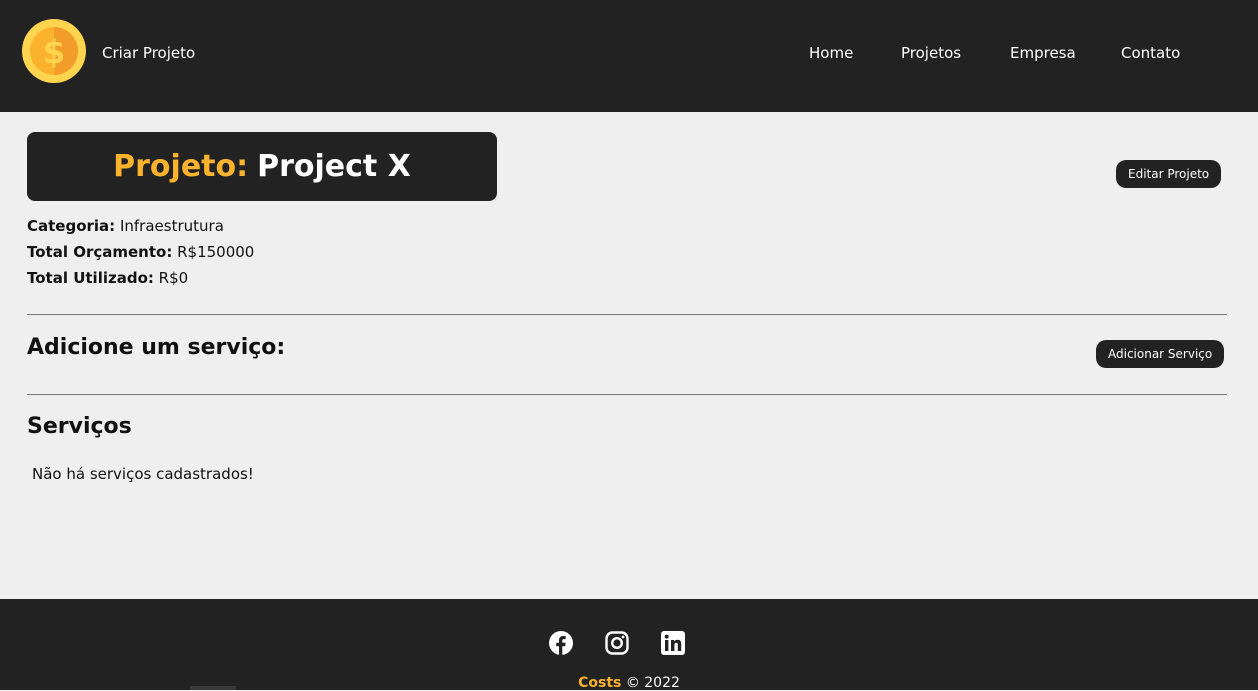  Describe the element at coordinates (71, 226) in the screenshot. I see `category-label: Categoria:` at that location.